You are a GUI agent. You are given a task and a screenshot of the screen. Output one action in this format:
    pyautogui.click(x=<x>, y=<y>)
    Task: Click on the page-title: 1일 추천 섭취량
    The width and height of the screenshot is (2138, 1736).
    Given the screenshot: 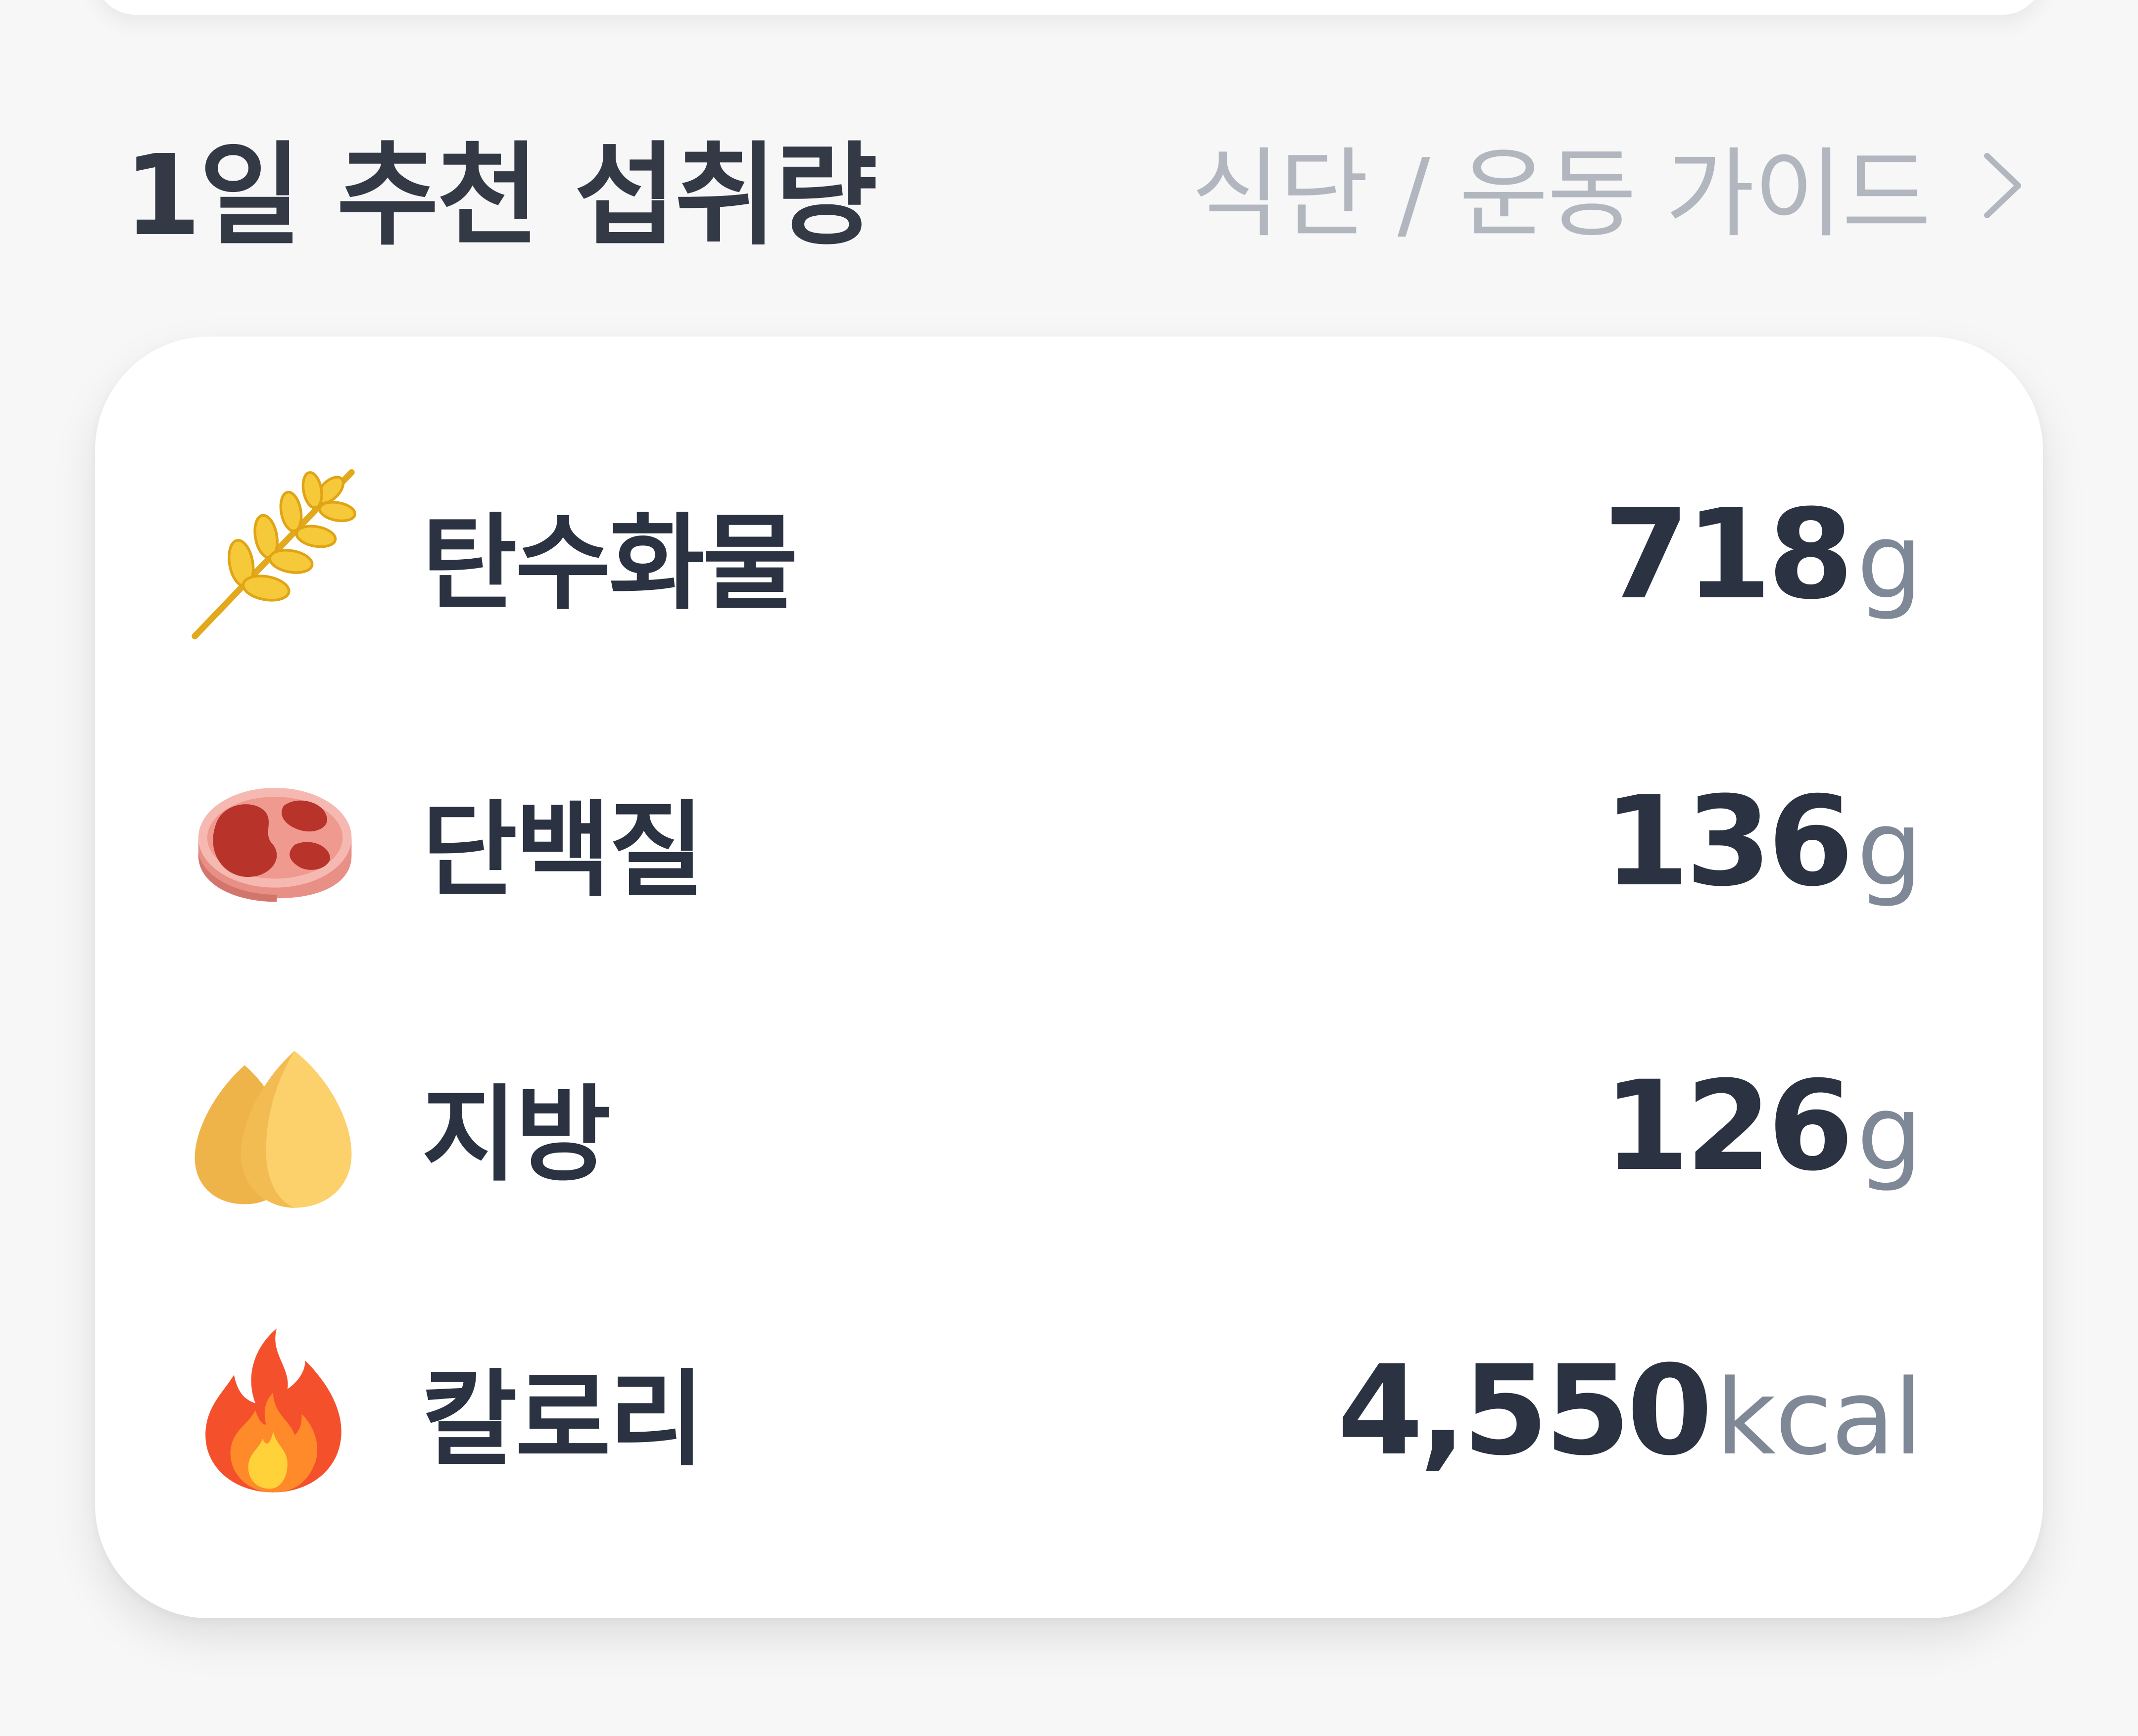 What is the action you would take?
    pyautogui.click(x=500, y=196)
    